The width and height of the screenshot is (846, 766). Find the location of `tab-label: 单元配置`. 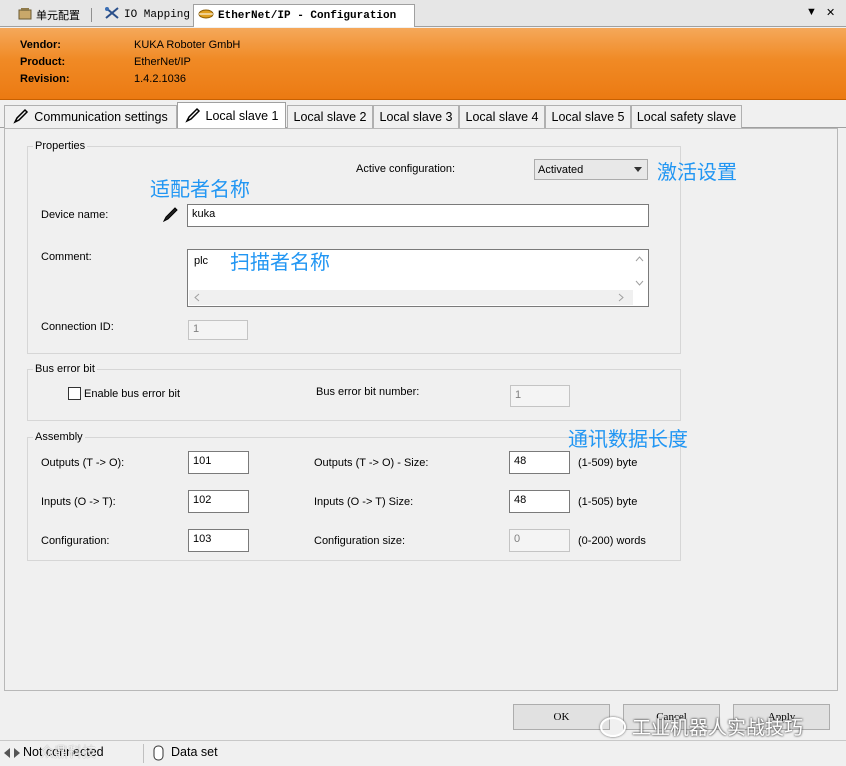

tab-label: 单元配置 is located at coordinates (58, 16).